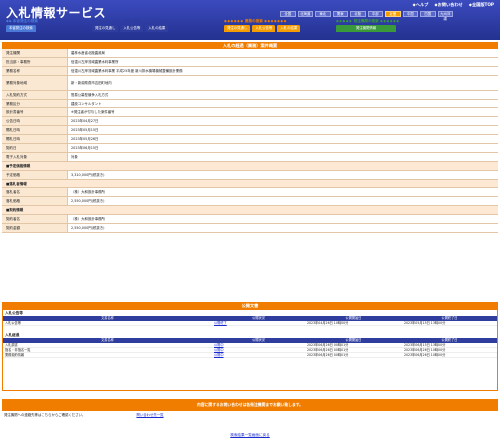 The image size is (500, 448). Describe the element at coordinates (250, 405) in the screenshot. I see `inquiry-heading: 内容に関するお問い合わせは各発注機関までお願い致します。` at that location.